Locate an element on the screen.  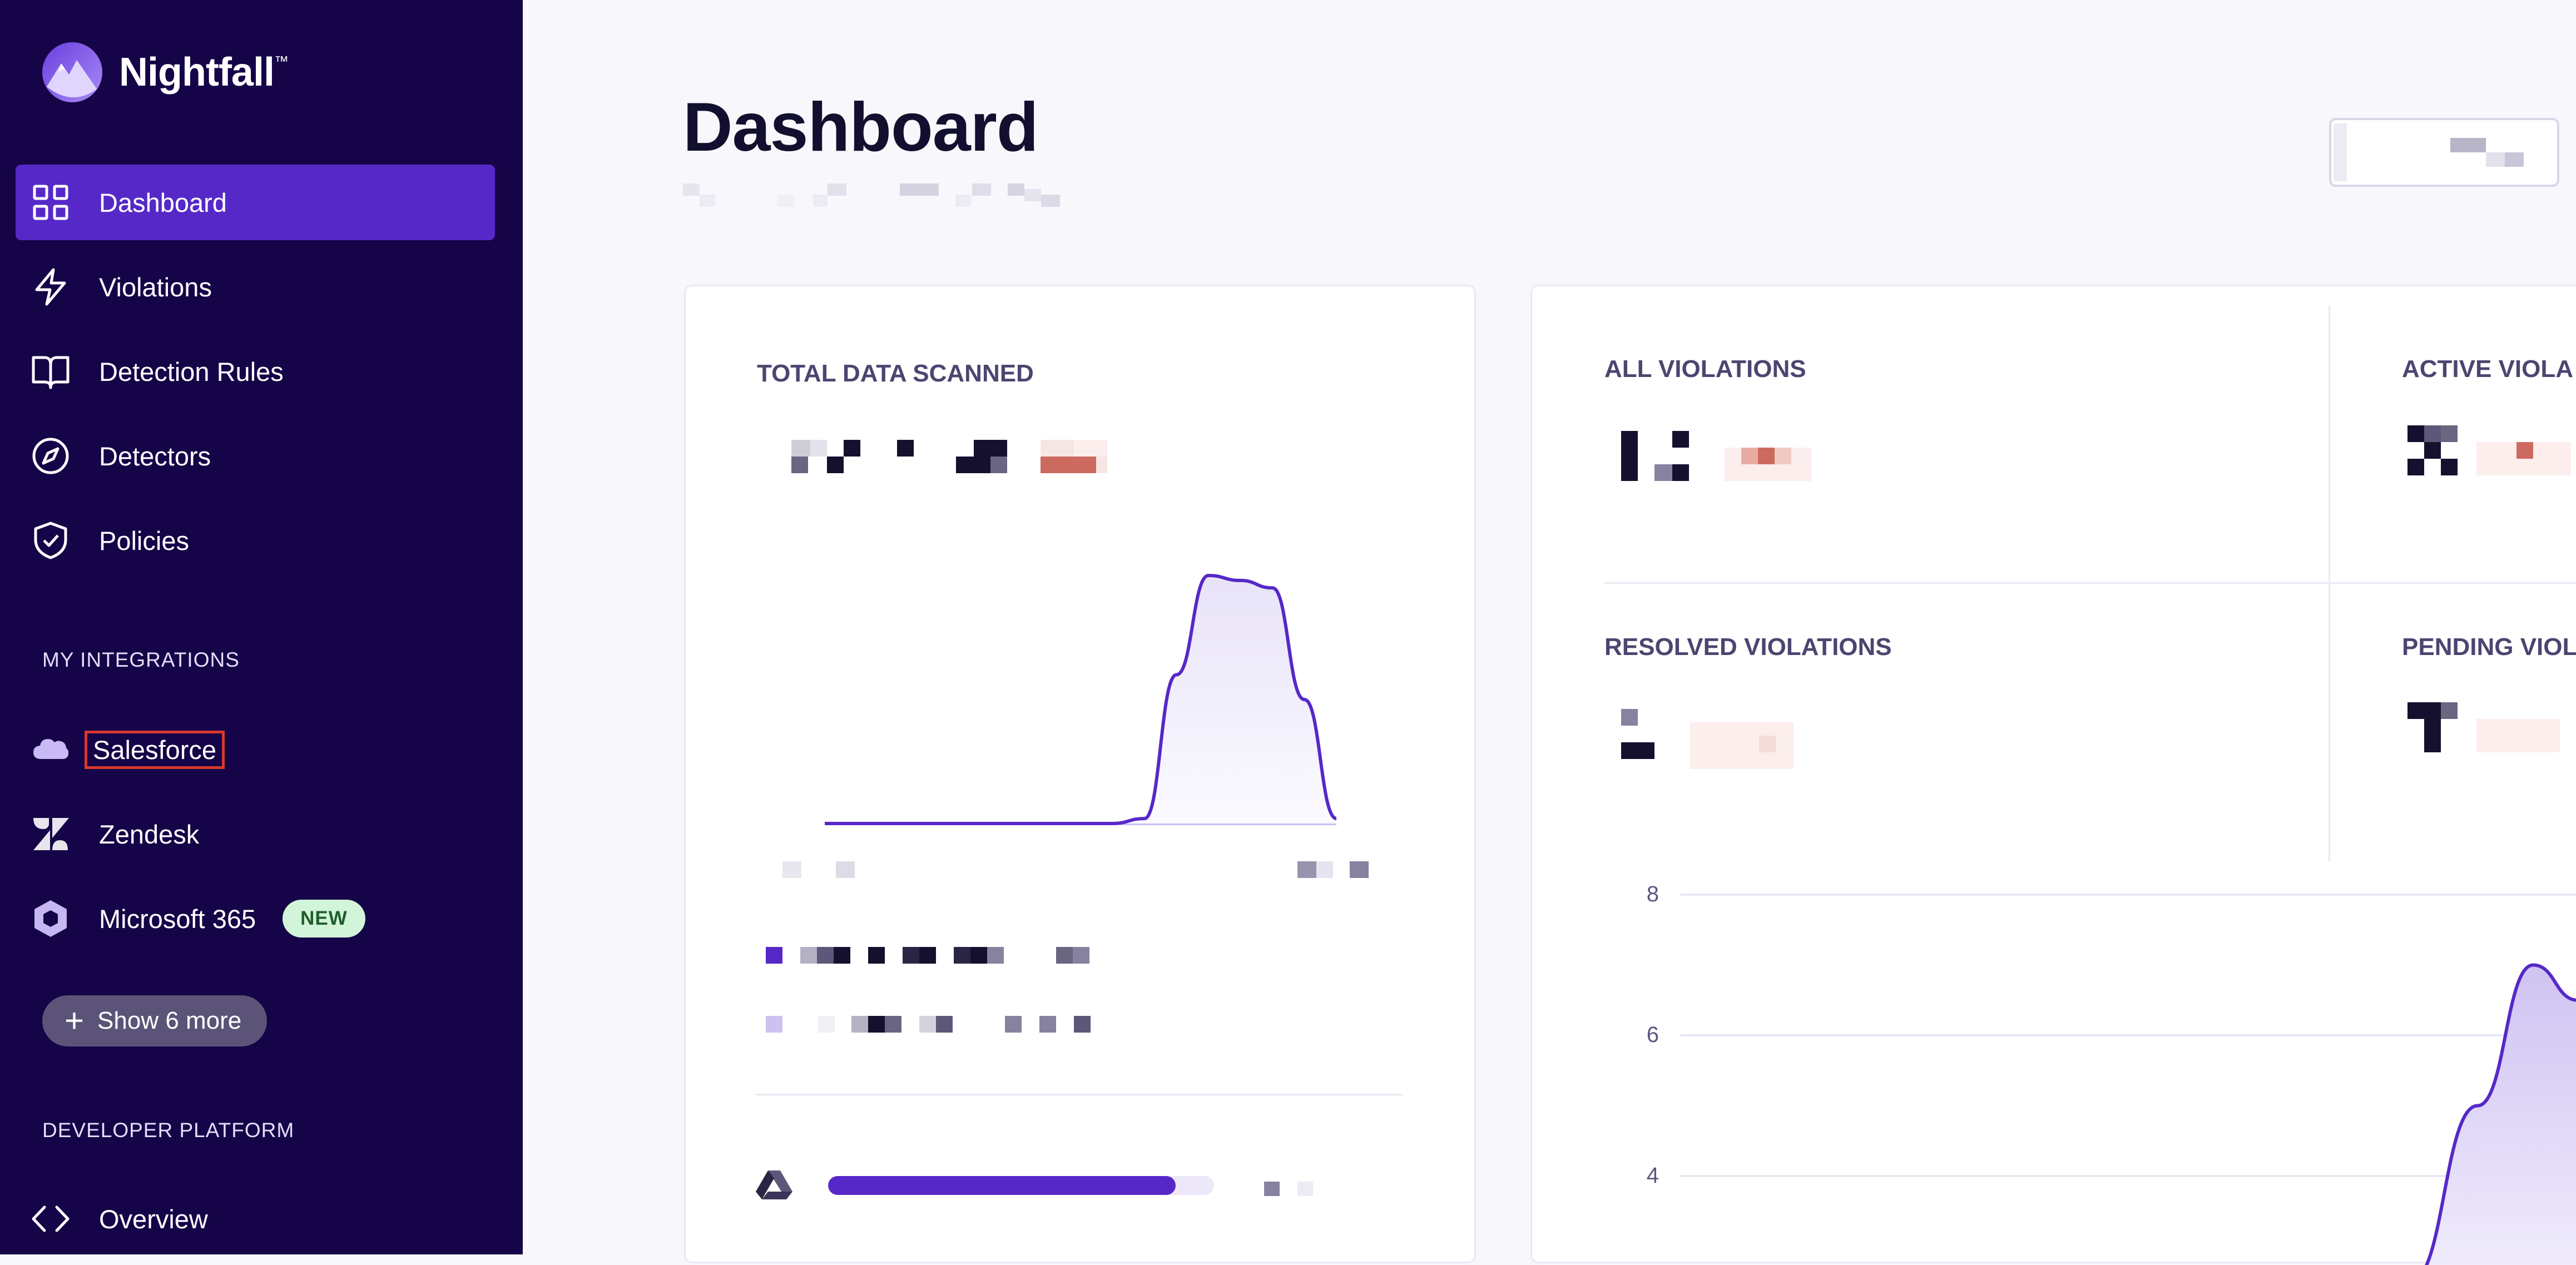
lightning-icon is located at coordinates (51, 286).